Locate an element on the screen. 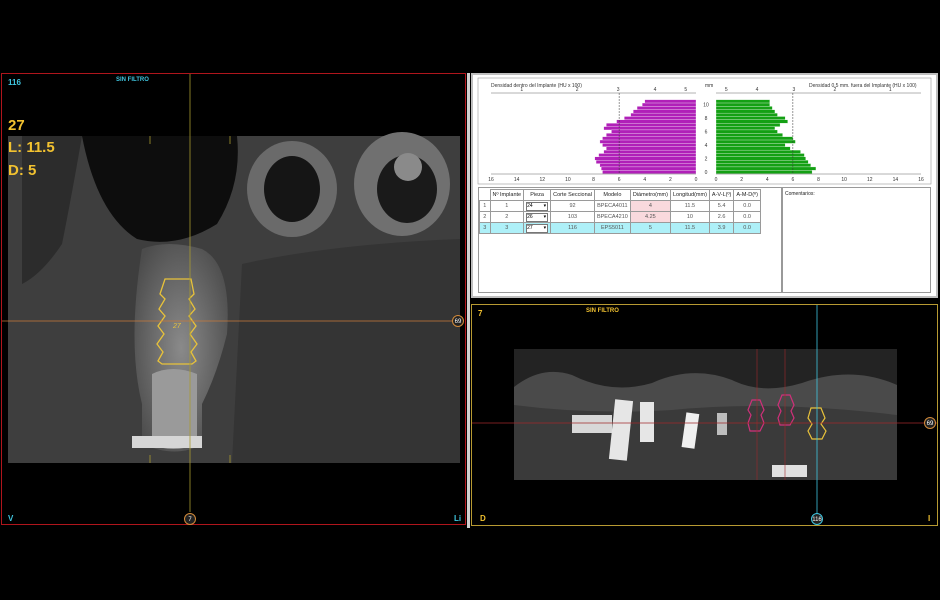 The width and height of the screenshot is (940, 600). left-x-tick-label: 8 is located at coordinates (593, 180).